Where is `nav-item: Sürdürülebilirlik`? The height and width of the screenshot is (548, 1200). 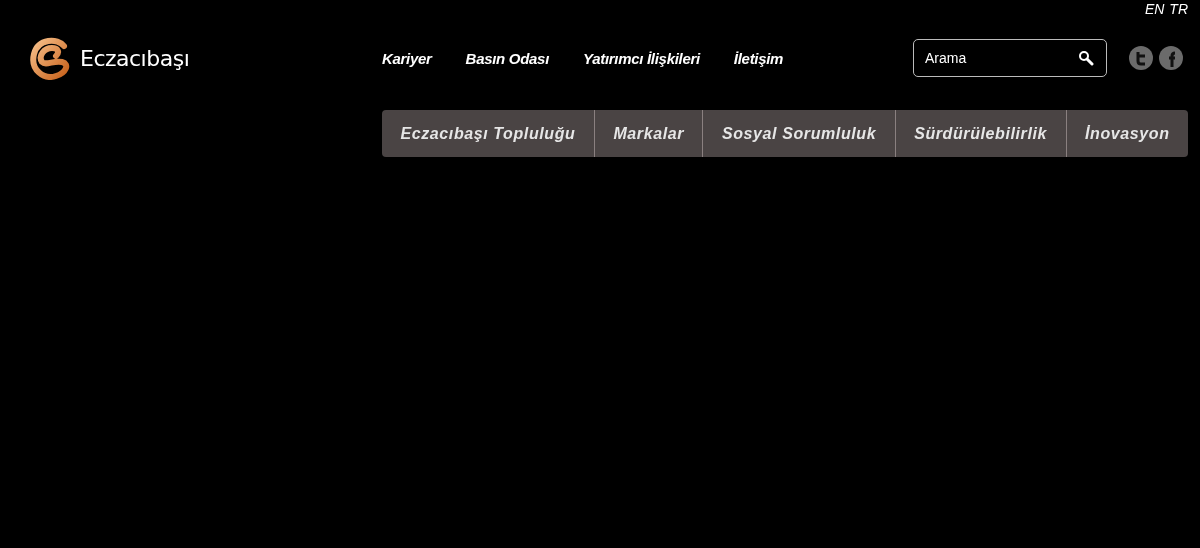
nav-item: Sürdürülebilirlik is located at coordinates (980, 133).